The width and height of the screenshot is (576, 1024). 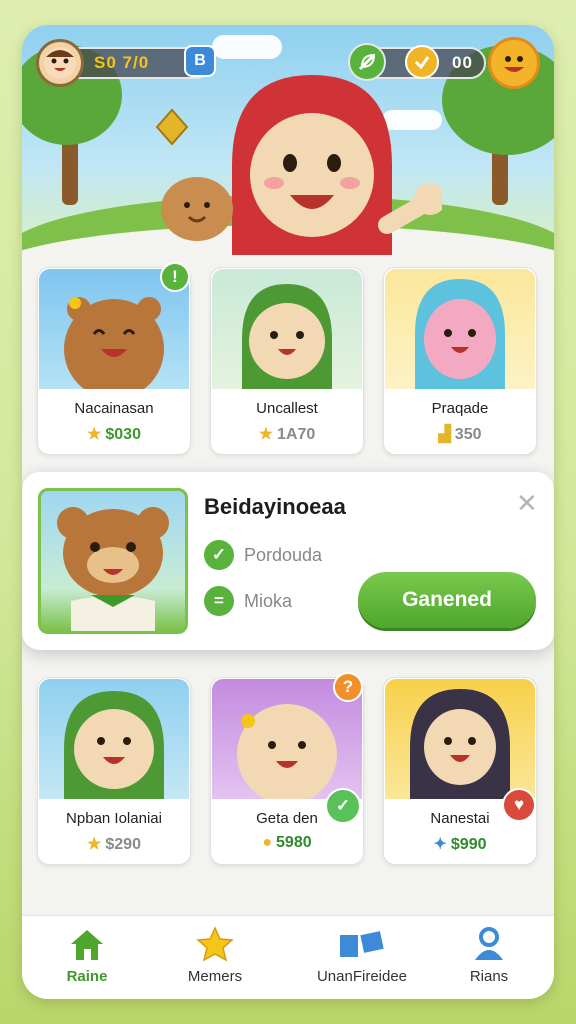 I want to click on coin-icon, so click(x=422, y=62).